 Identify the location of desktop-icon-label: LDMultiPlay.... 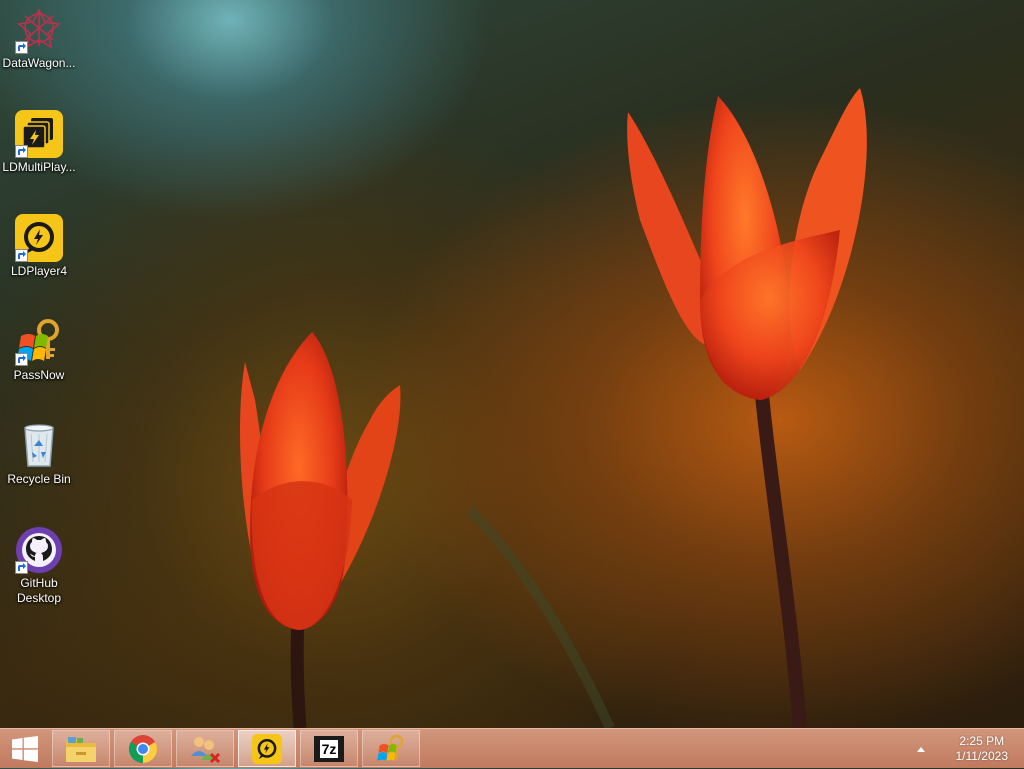
(39, 167).